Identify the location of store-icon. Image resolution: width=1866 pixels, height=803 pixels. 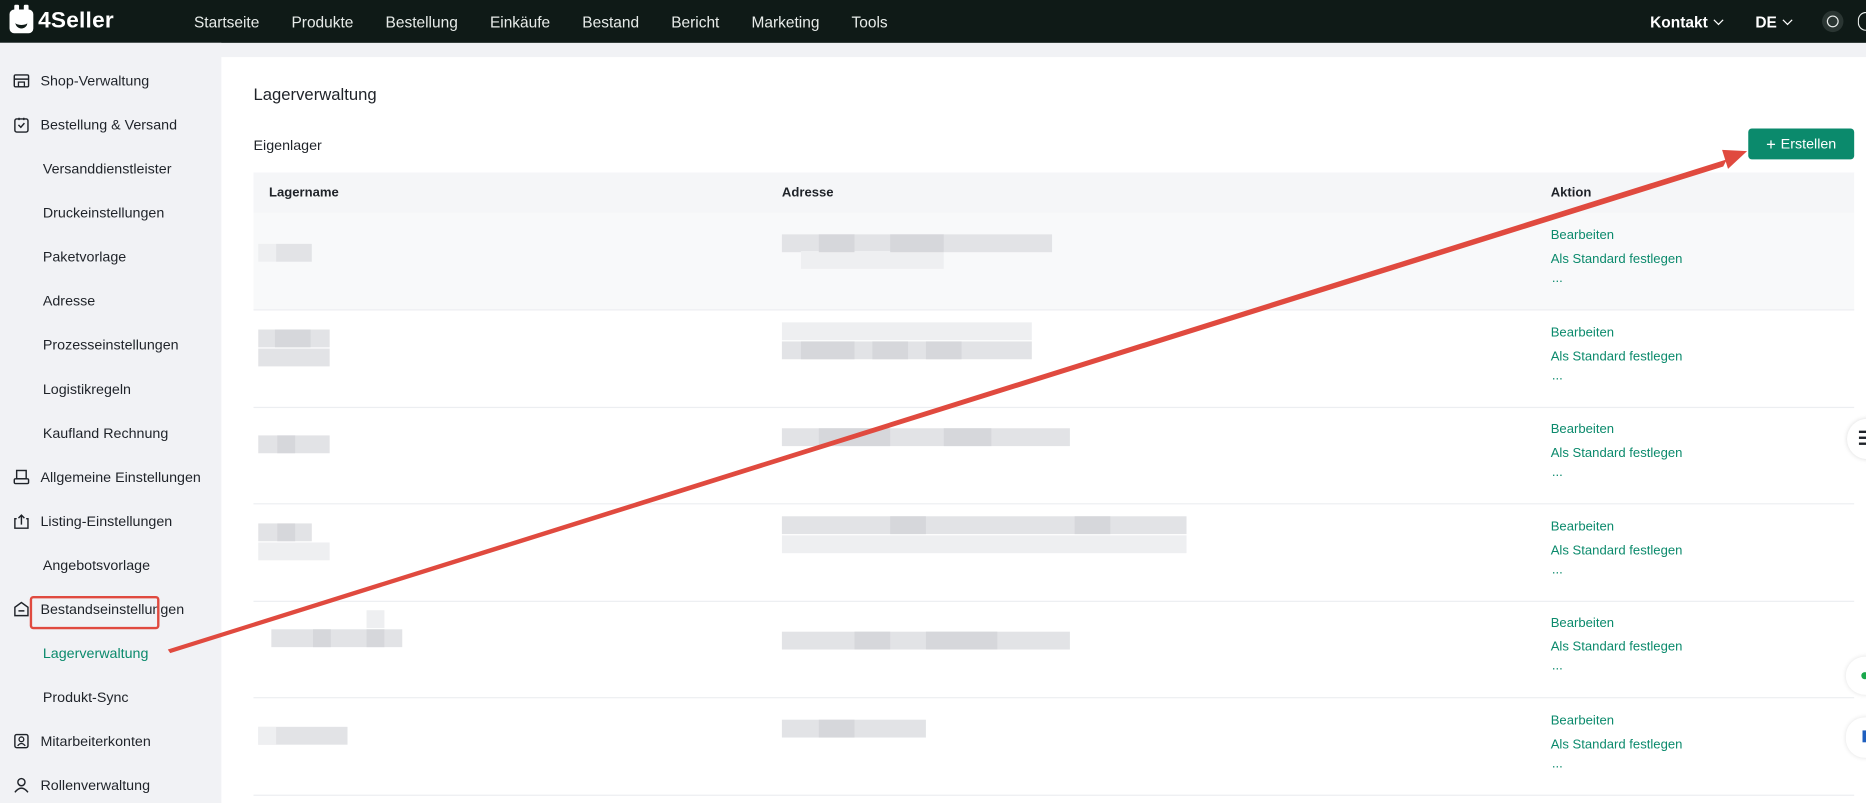
(21, 81).